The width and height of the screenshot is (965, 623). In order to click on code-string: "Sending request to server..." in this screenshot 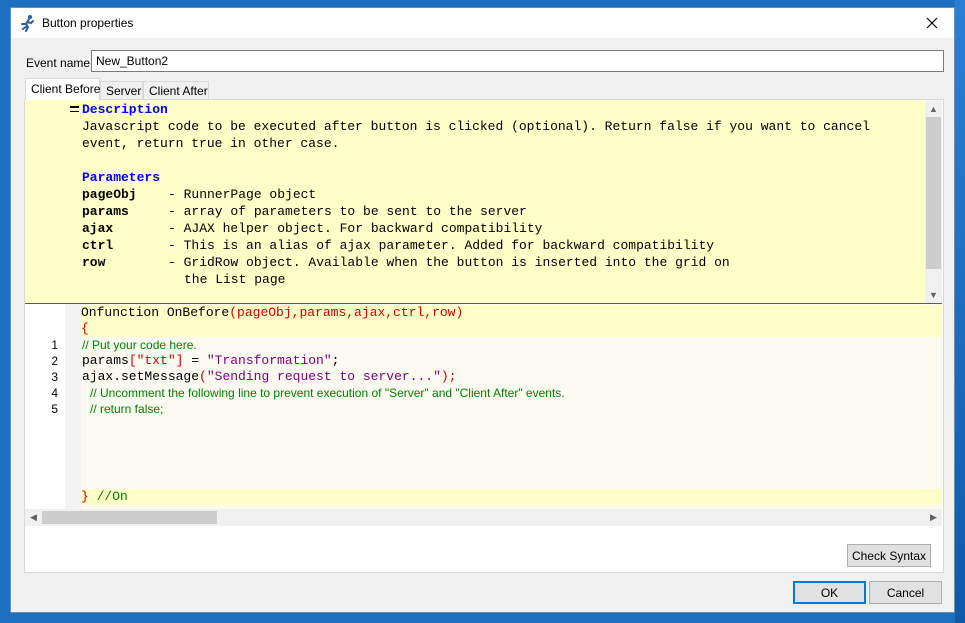, I will do `click(323, 376)`.